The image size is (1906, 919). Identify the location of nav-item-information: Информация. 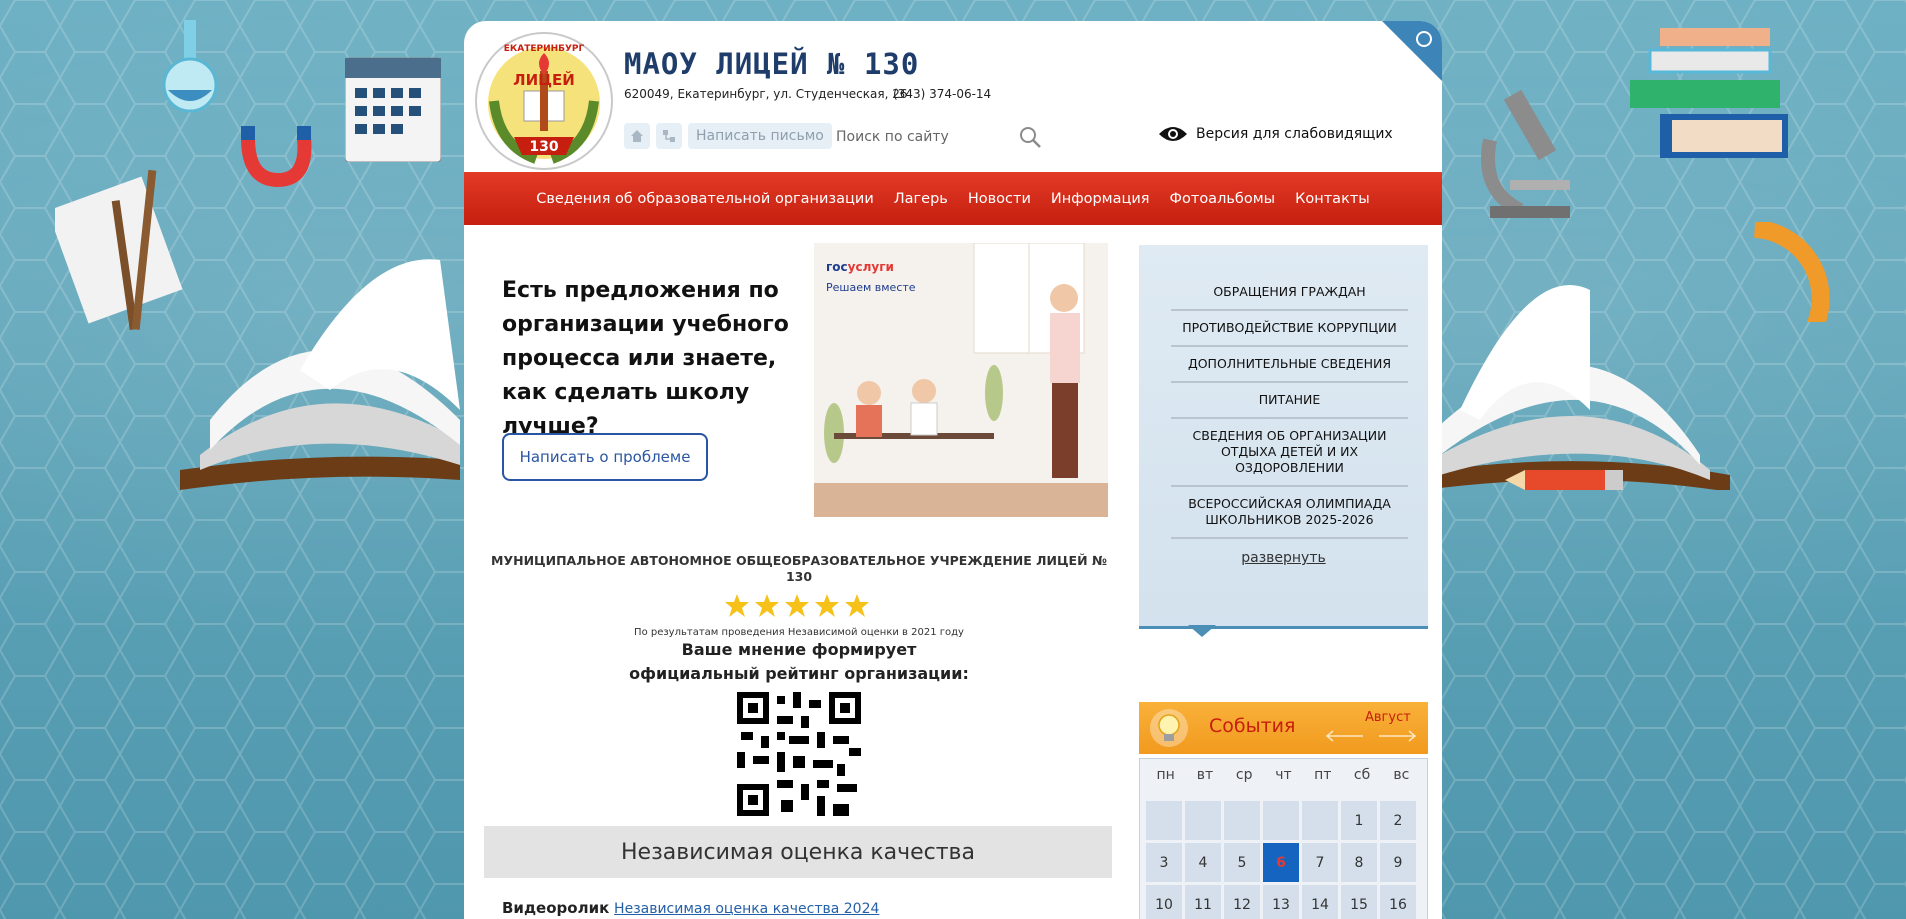
(1100, 199).